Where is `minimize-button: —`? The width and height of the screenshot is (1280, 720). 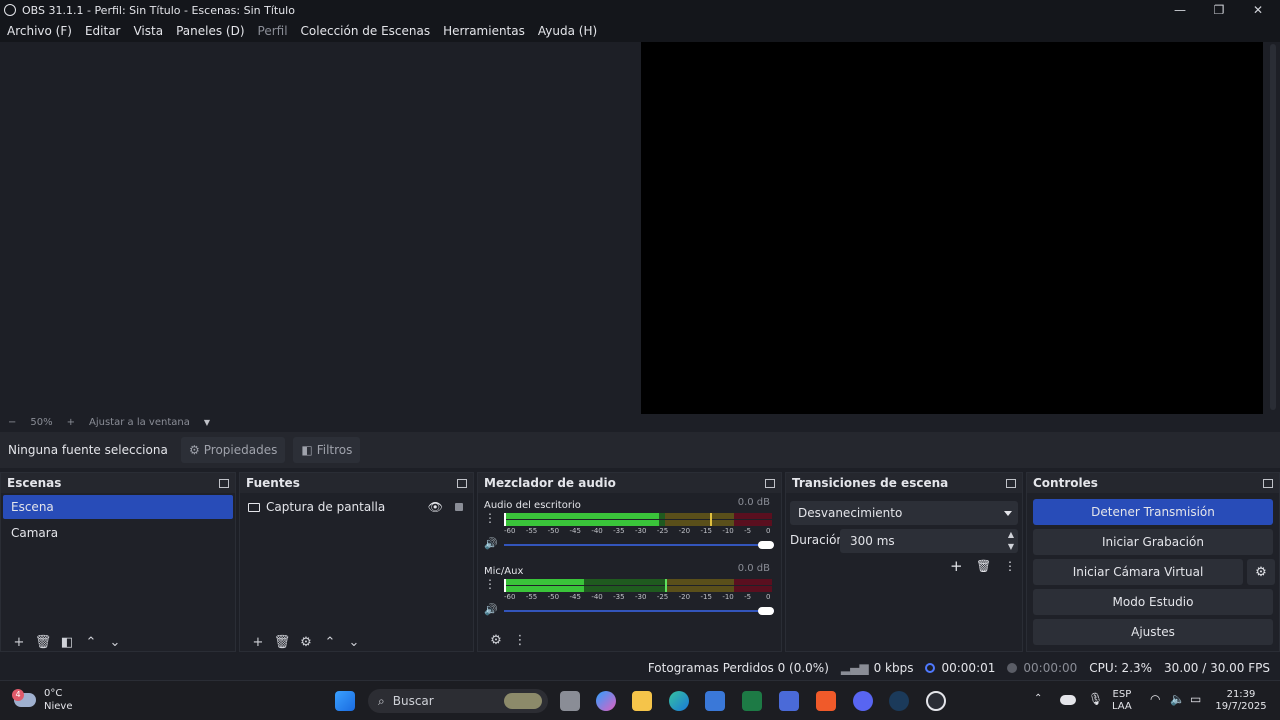 minimize-button: — is located at coordinates (1180, 10).